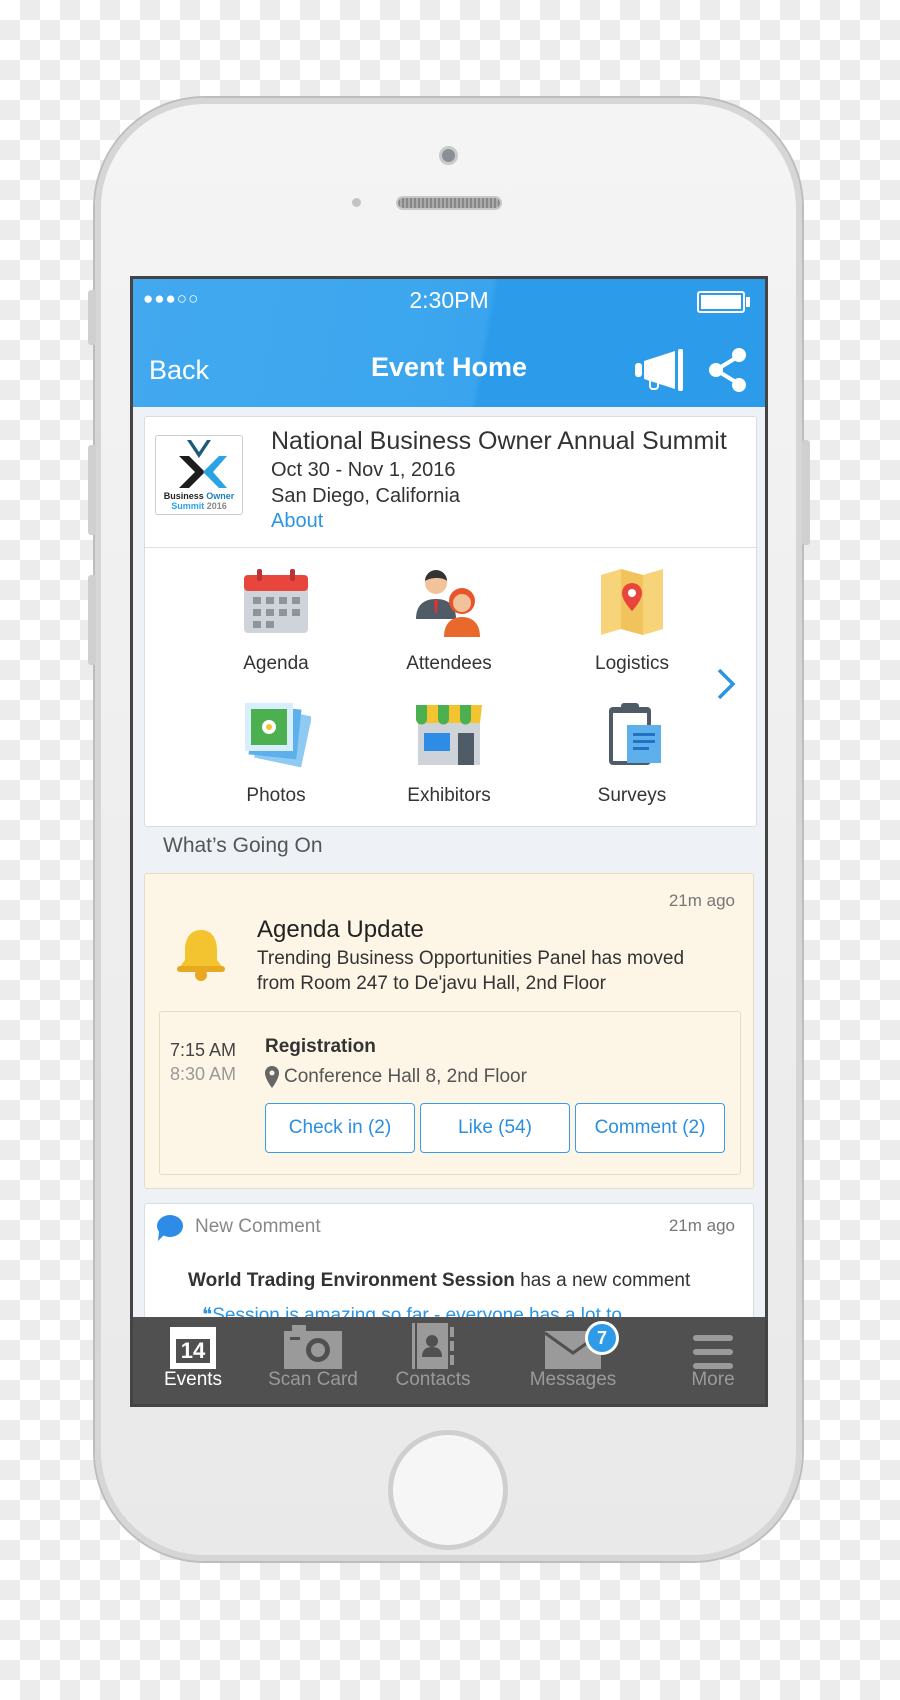 The height and width of the screenshot is (1700, 900). What do you see at coordinates (92, 490) in the screenshot?
I see `volume-up-button` at bounding box center [92, 490].